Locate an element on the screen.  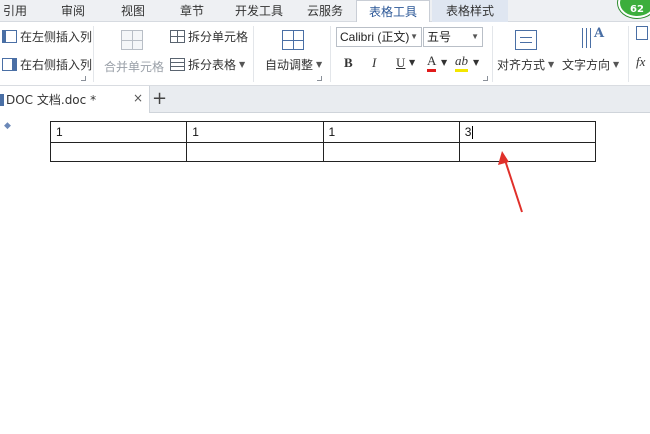
new-tab-button: + is located at coordinates (159, 99).